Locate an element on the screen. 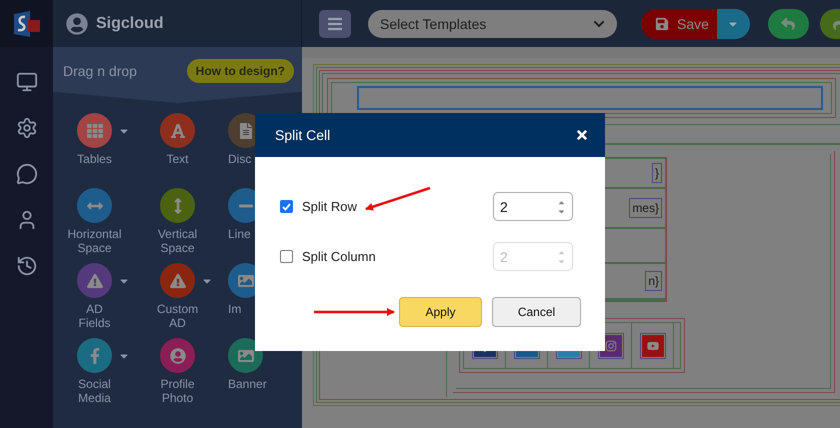 The image size is (840, 428). placeholder-fragment: mes} is located at coordinates (645, 208).